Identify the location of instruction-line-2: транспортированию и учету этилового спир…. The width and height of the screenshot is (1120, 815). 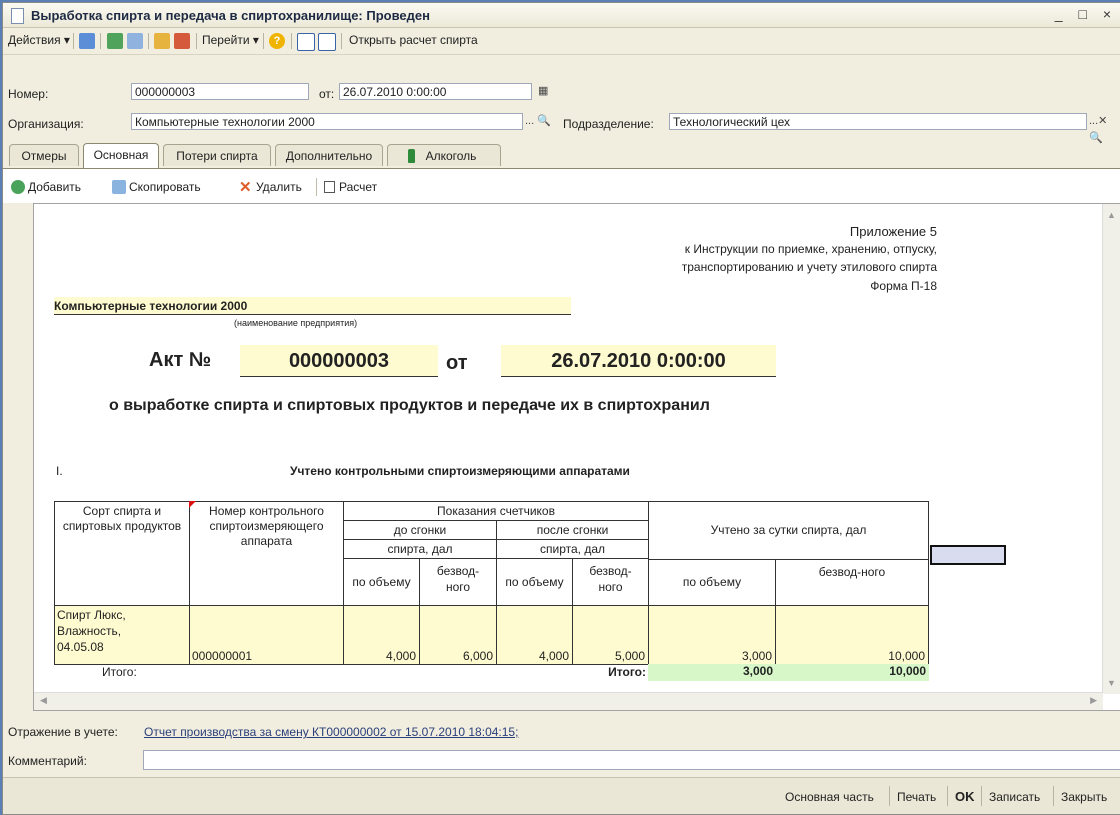
(809, 267).